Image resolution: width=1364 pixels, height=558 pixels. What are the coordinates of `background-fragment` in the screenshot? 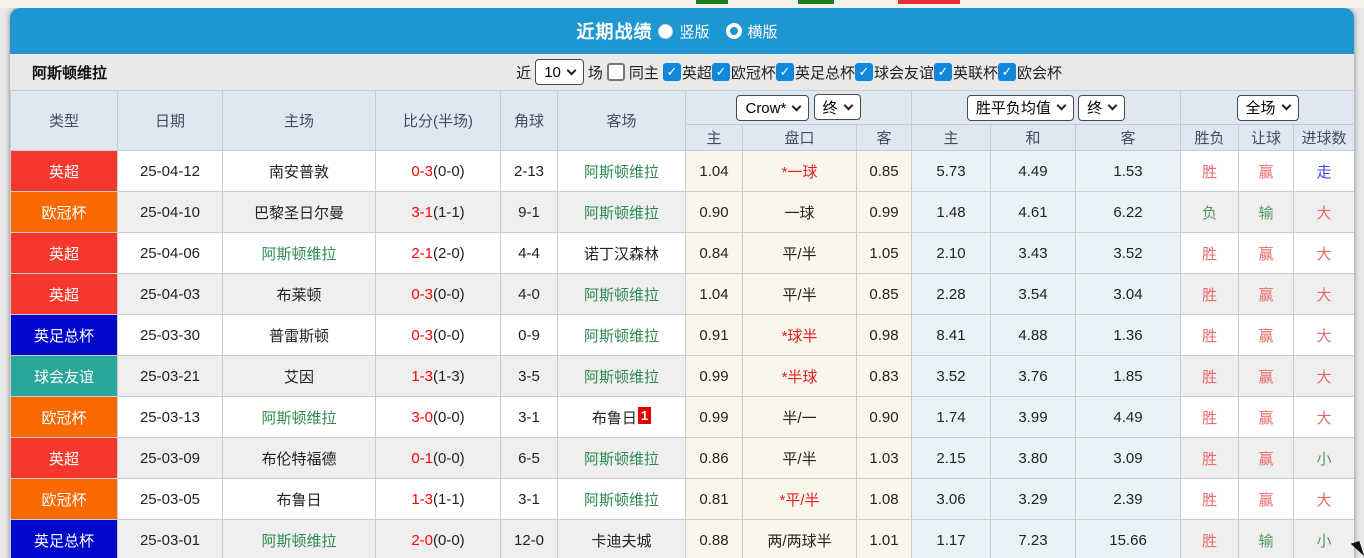 It's located at (929, 2).